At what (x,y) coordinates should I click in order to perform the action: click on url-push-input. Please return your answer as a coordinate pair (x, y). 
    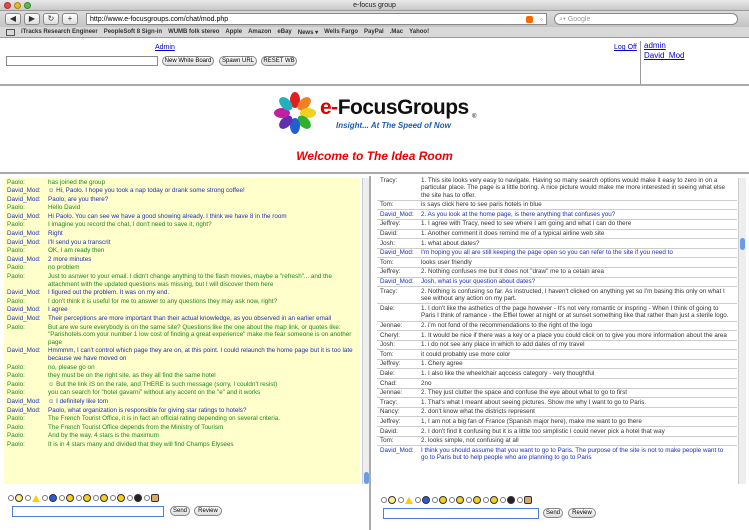
    Looking at the image, I should click on (82, 61).